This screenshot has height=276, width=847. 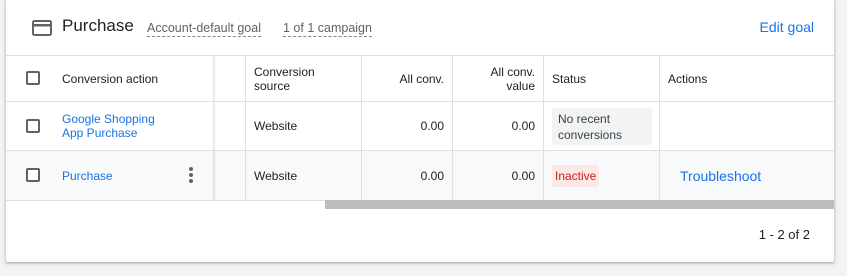 I want to click on campaign-count-label: 1 of 1 campaign, so click(x=327, y=29).